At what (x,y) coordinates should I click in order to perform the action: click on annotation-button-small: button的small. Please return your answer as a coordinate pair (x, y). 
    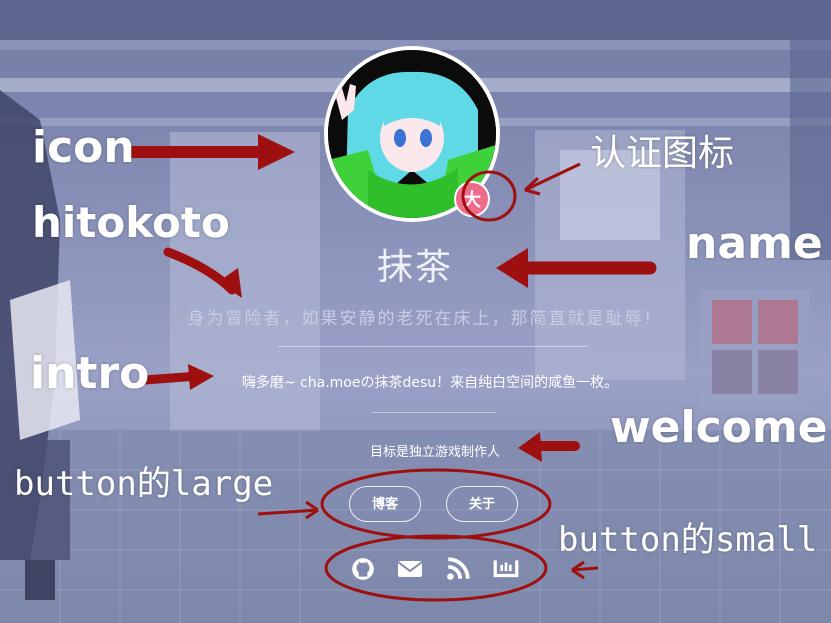
    Looking at the image, I should click on (688, 540).